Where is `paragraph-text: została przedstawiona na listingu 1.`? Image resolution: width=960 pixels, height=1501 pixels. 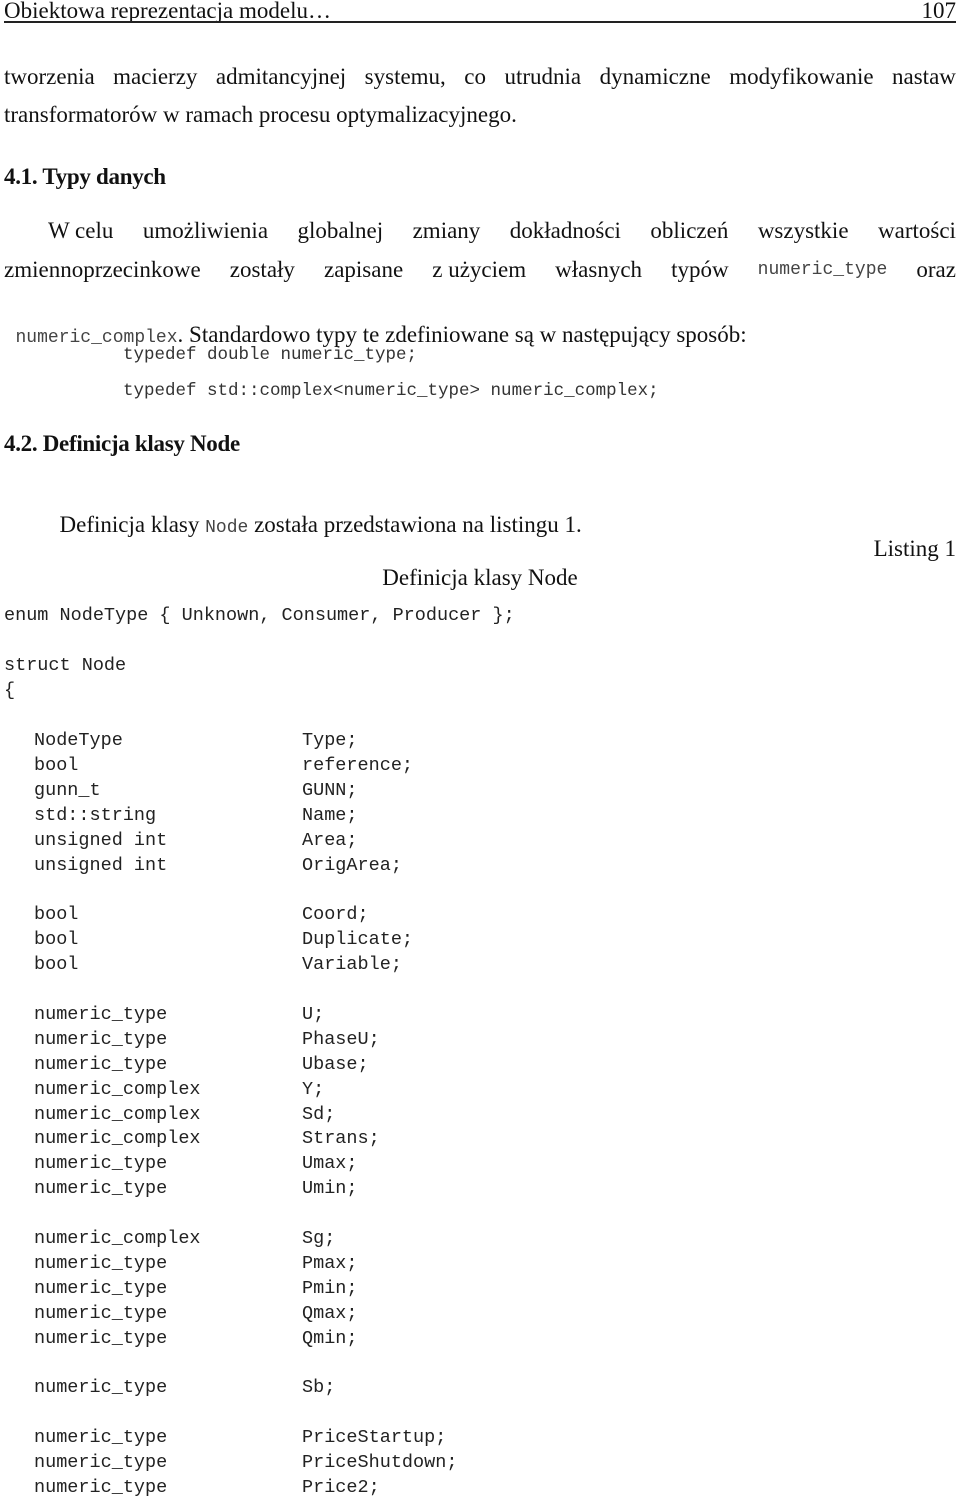 paragraph-text: została przedstawiona na listingu 1. is located at coordinates (415, 524).